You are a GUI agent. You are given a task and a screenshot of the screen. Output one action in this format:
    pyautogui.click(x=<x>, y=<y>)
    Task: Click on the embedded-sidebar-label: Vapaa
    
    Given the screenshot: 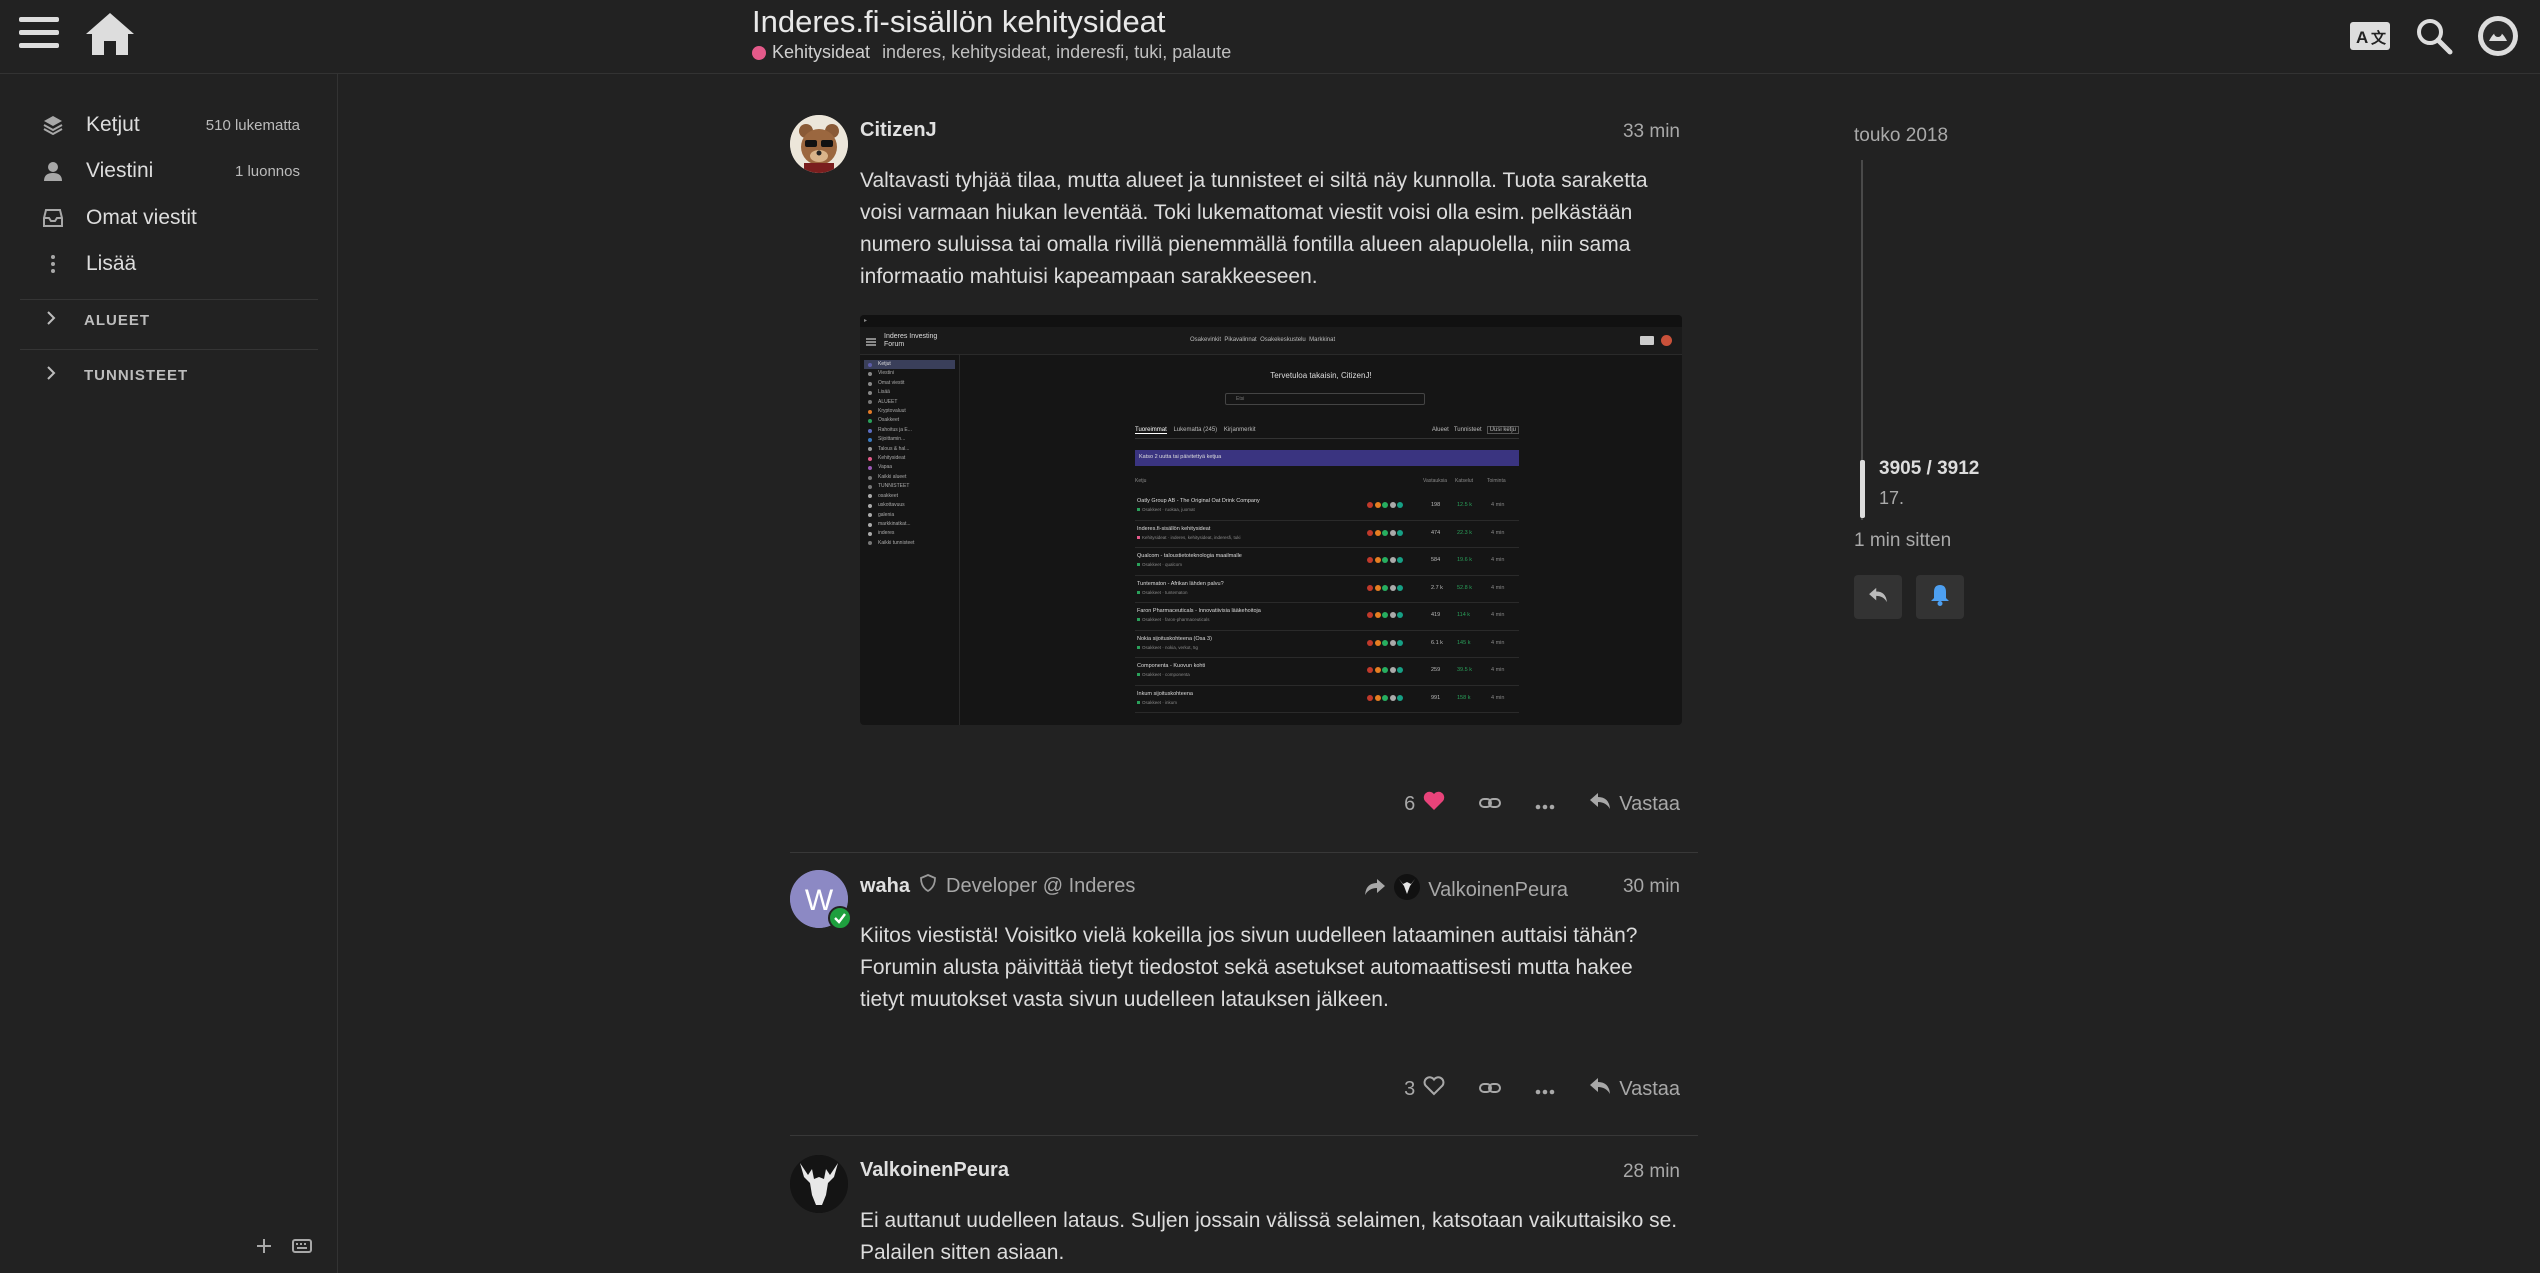 What is the action you would take?
    pyautogui.click(x=885, y=467)
    